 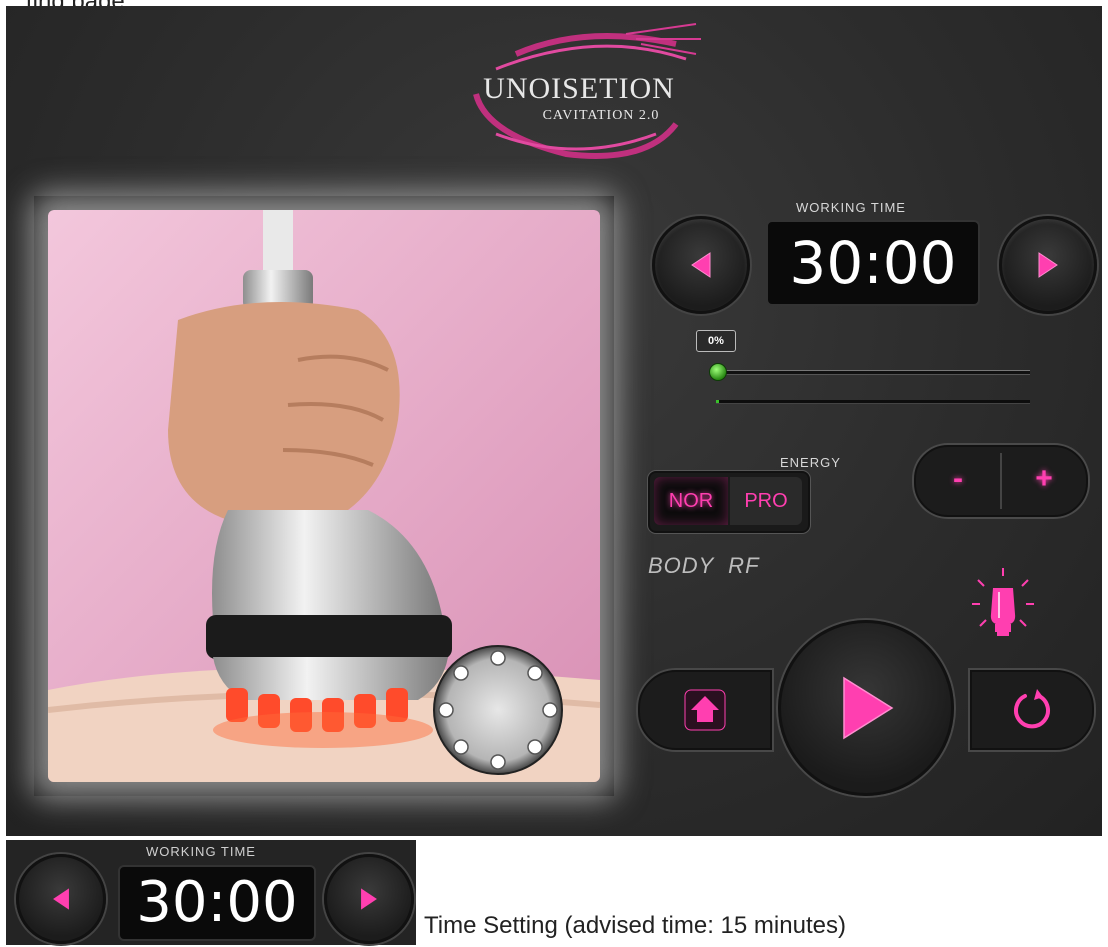 What do you see at coordinates (873, 402) in the screenshot?
I see `progress-bar` at bounding box center [873, 402].